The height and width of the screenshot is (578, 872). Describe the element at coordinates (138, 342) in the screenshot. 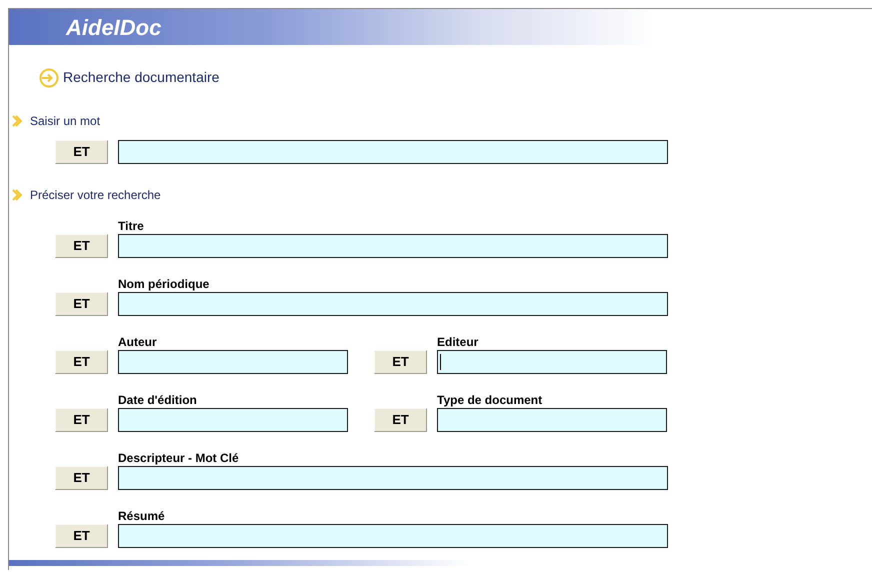

I see `field-label: Auteur` at that location.